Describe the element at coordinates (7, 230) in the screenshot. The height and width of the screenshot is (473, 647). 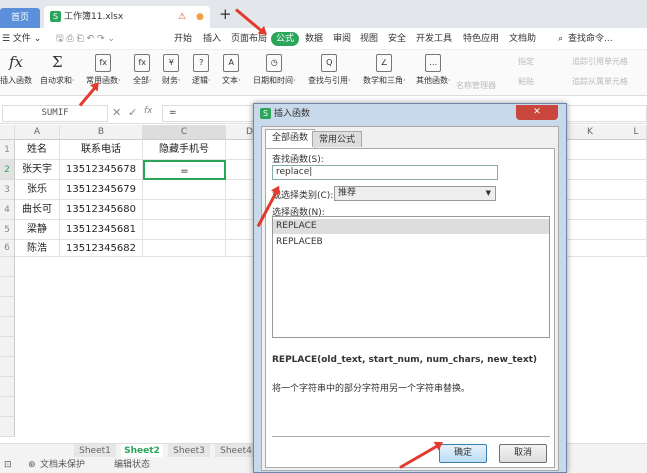
I see `row-header: 5` at that location.